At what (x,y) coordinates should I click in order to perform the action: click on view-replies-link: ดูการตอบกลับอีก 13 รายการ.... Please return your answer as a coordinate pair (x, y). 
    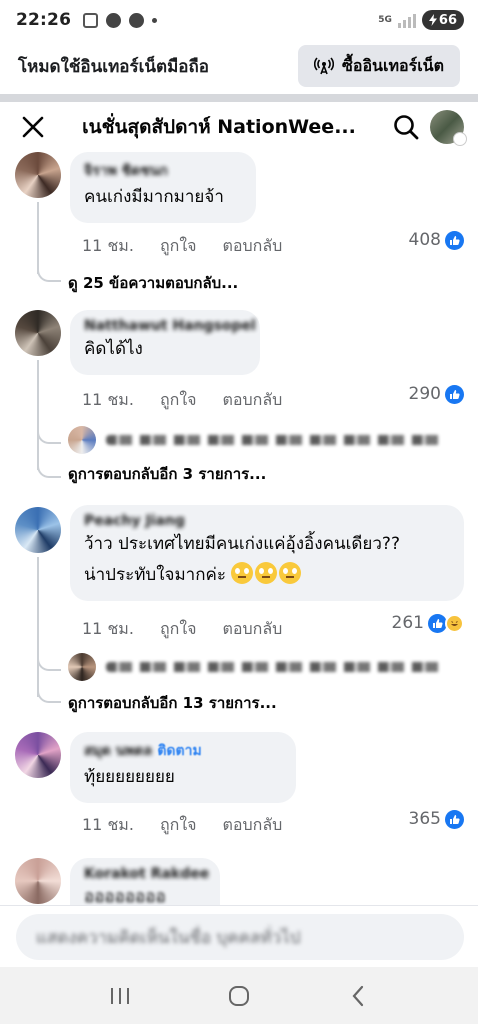
    Looking at the image, I should click on (172, 703).